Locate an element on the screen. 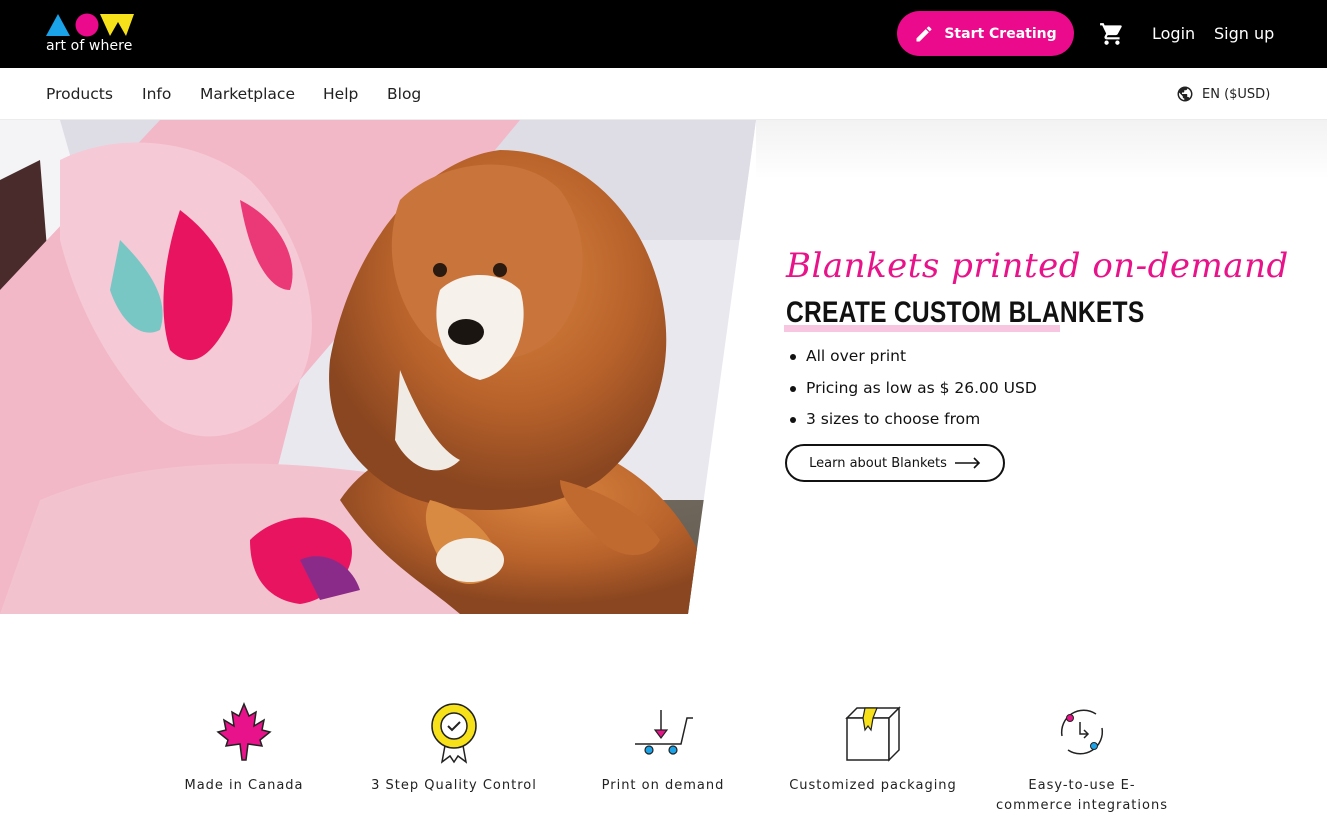  nav-item-products: Products is located at coordinates (79, 94).